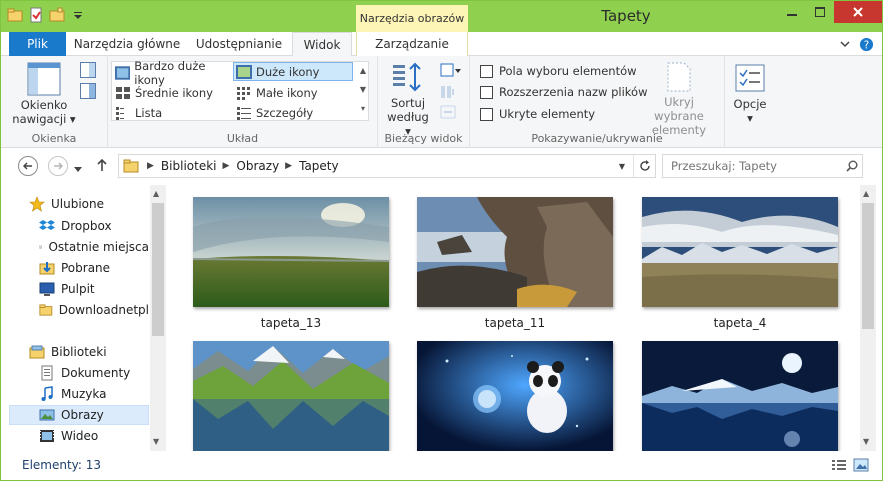 Image resolution: width=883 pixels, height=481 pixels. I want to click on file-name: tapeta_4, so click(740, 323).